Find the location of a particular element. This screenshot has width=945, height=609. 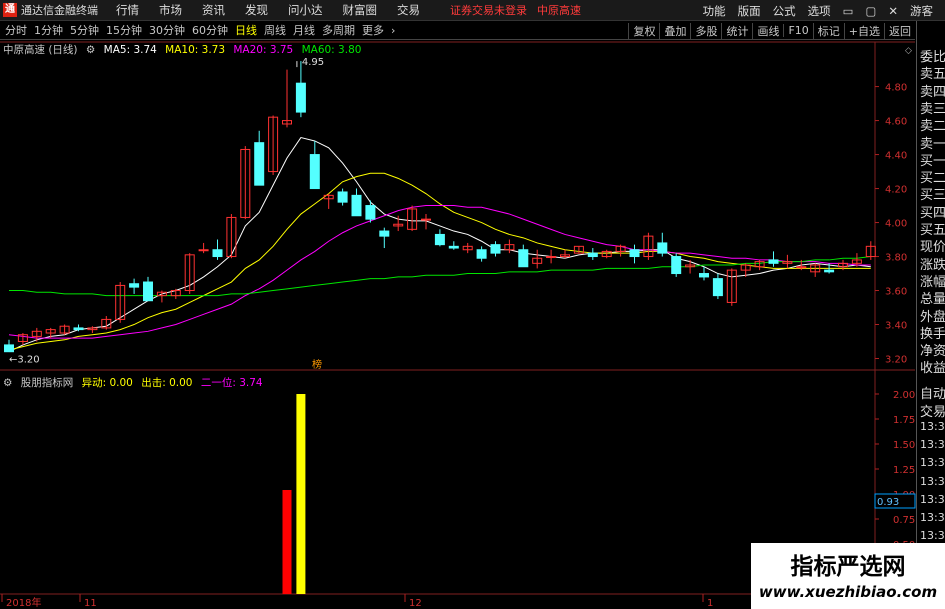

ma5-label: MA5: 3.74 is located at coordinates (130, 50).